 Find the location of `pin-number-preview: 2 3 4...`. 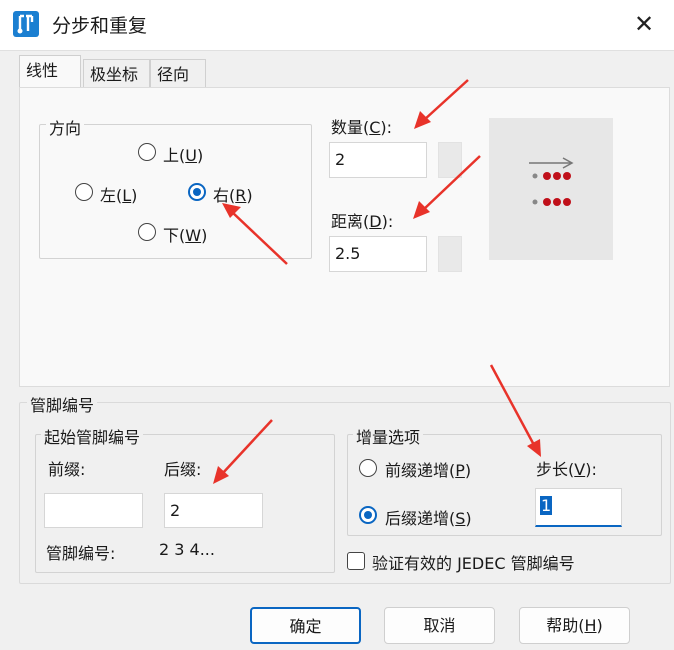

pin-number-preview: 2 3 4... is located at coordinates (187, 549).